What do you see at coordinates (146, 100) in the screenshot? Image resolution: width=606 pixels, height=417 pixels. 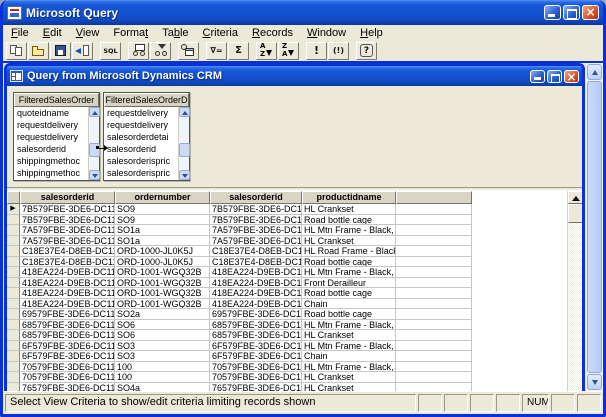 I see `field-list-title: FilteredSalesOrderD` at bounding box center [146, 100].